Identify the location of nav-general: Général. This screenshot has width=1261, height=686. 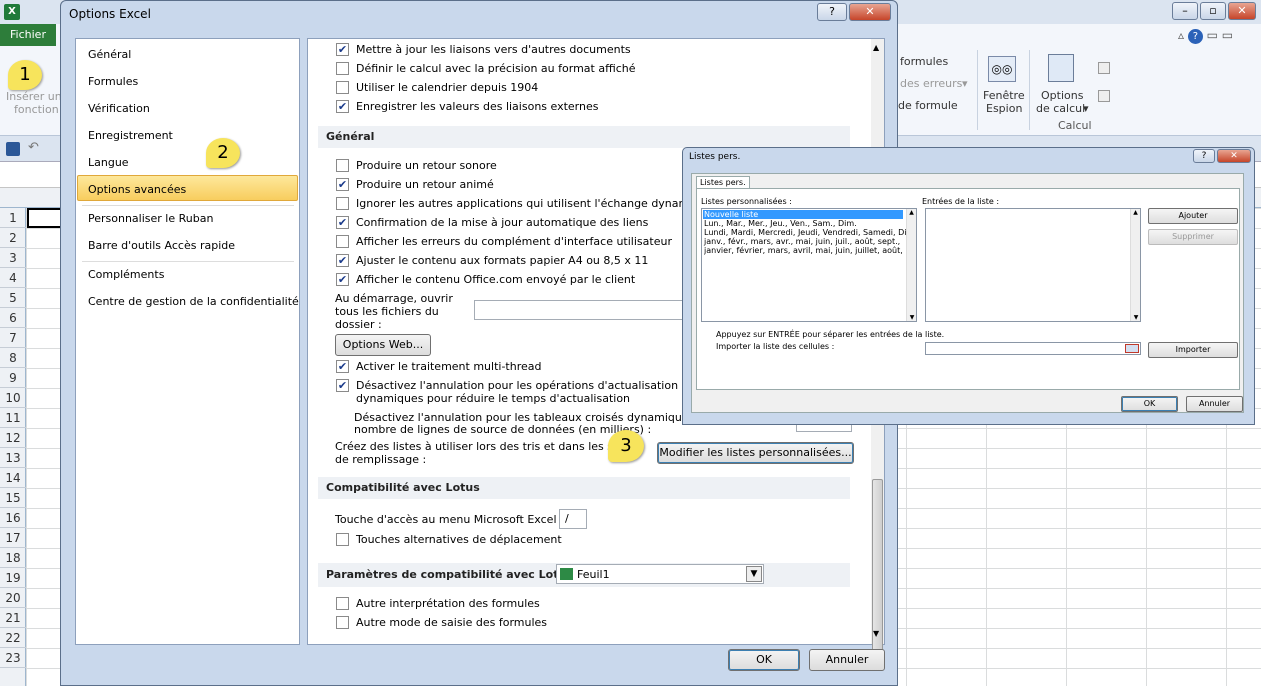
(109, 54).